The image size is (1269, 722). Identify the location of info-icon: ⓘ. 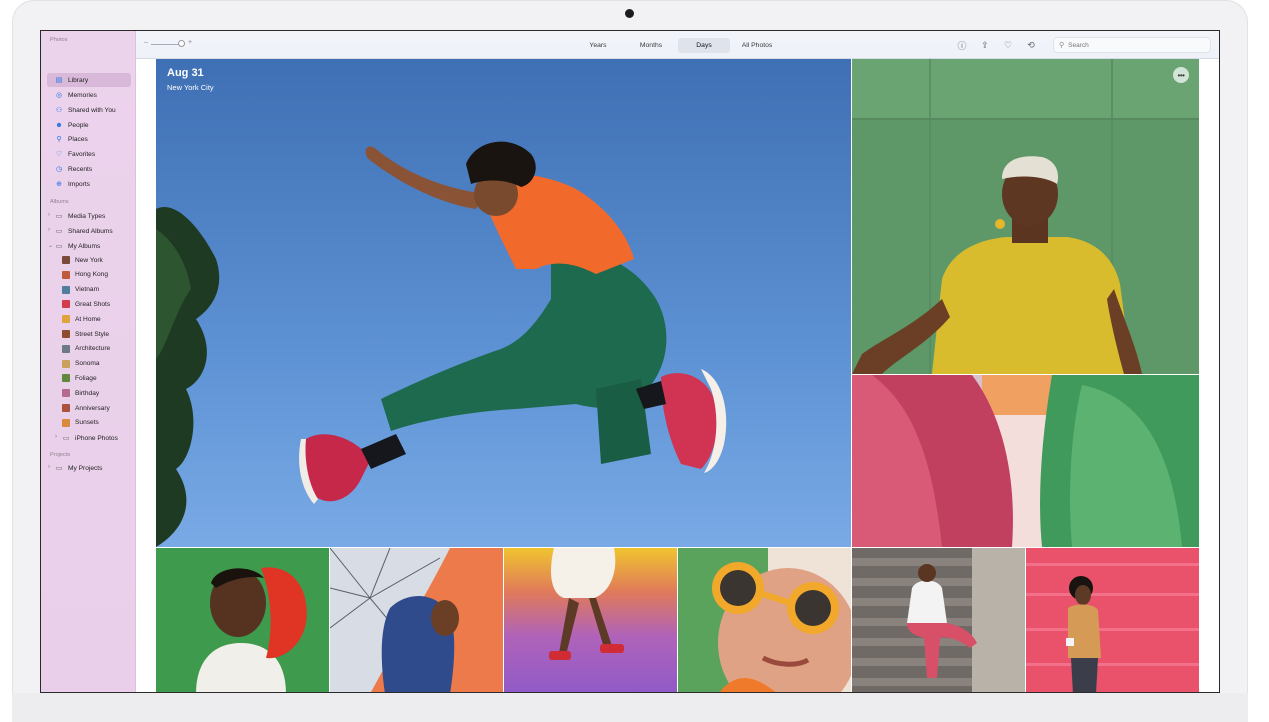
(962, 45).